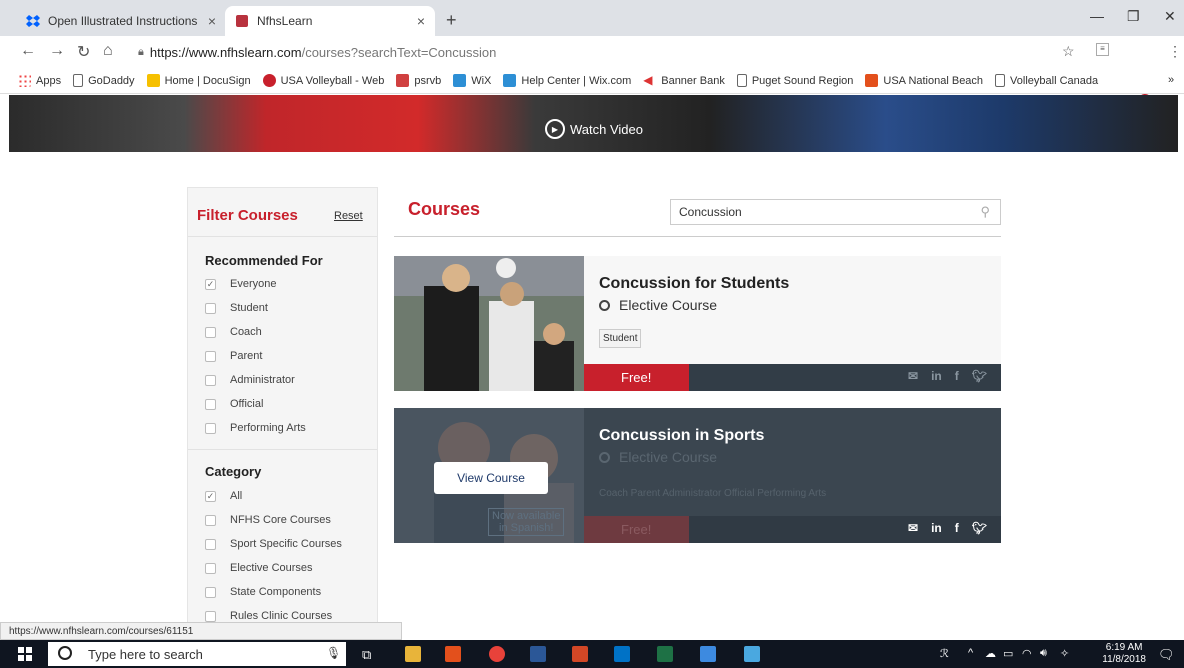 This screenshot has width=1184, height=668. What do you see at coordinates (348, 216) in the screenshot?
I see `reset-link: Reset` at bounding box center [348, 216].